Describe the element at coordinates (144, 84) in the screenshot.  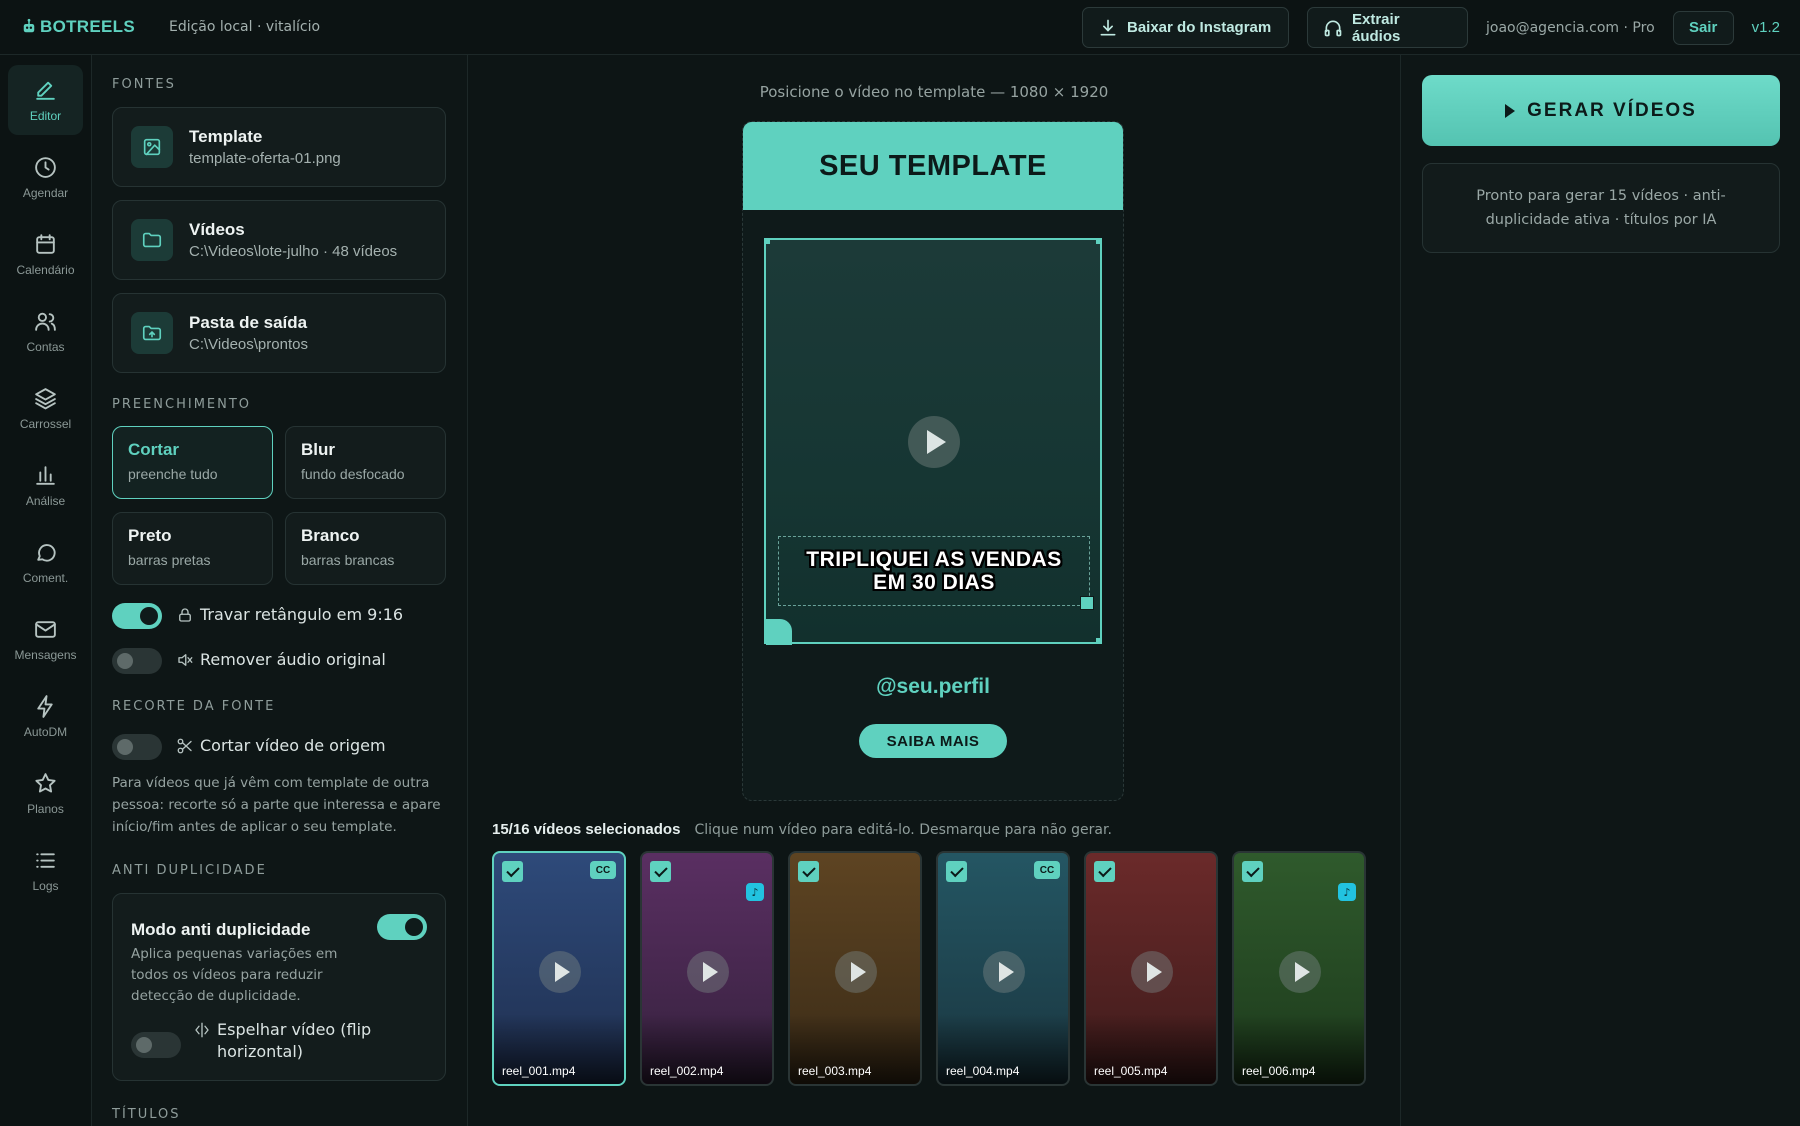
I see `section-sources: FONTES` at that location.